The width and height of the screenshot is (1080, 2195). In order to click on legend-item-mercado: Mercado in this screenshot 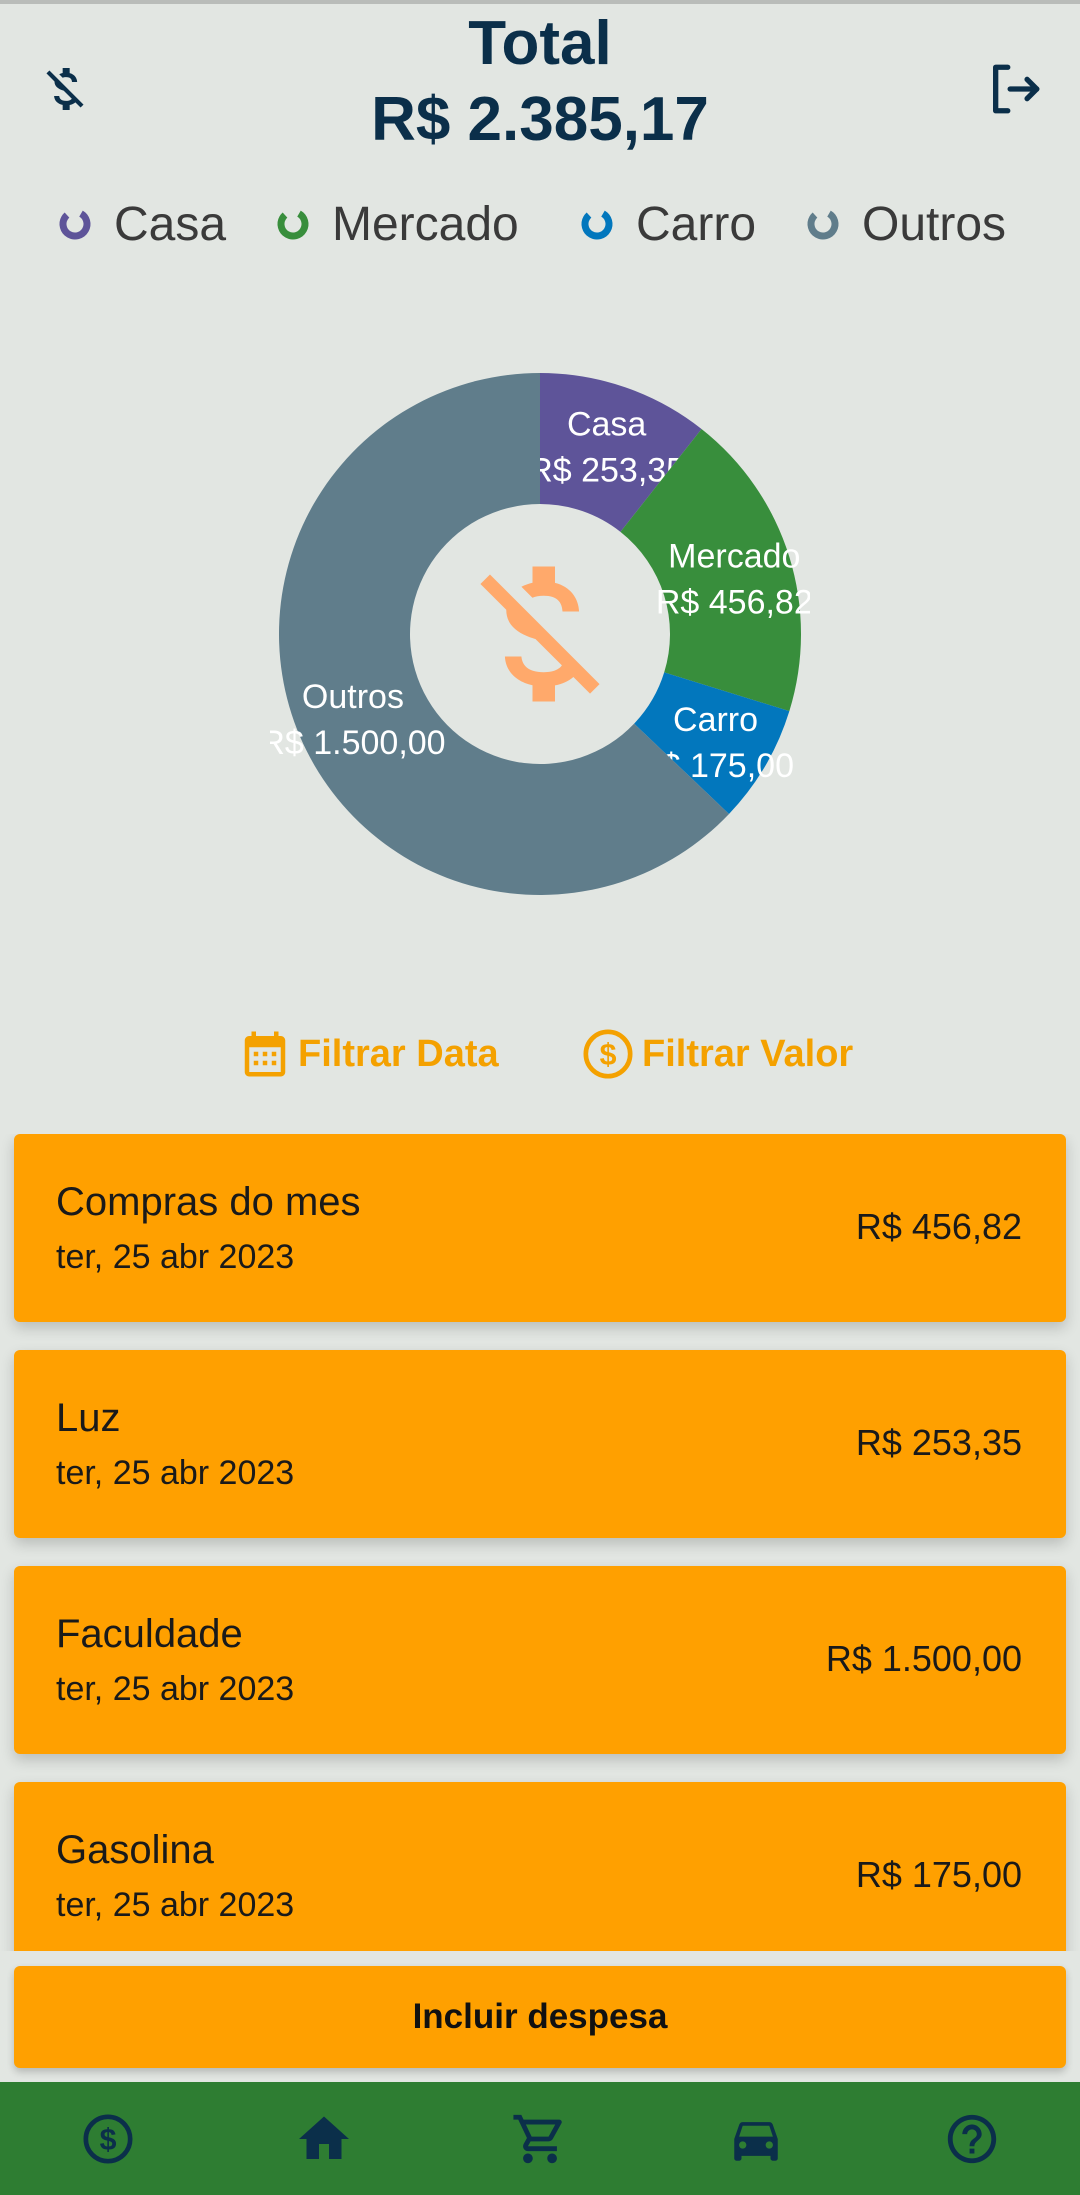, I will do `click(396, 224)`.